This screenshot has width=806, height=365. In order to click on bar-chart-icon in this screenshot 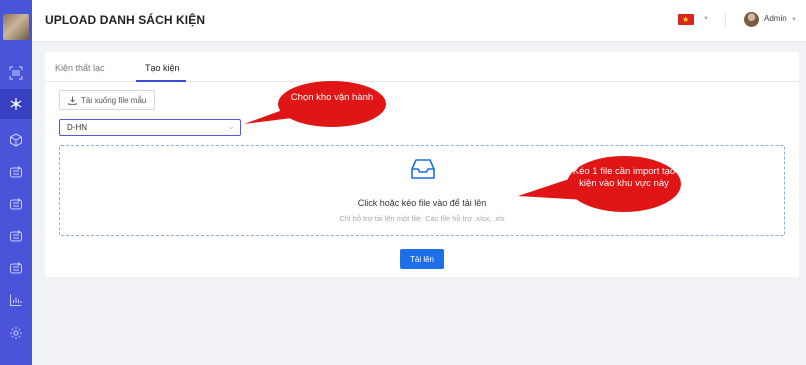, I will do `click(16, 300)`.